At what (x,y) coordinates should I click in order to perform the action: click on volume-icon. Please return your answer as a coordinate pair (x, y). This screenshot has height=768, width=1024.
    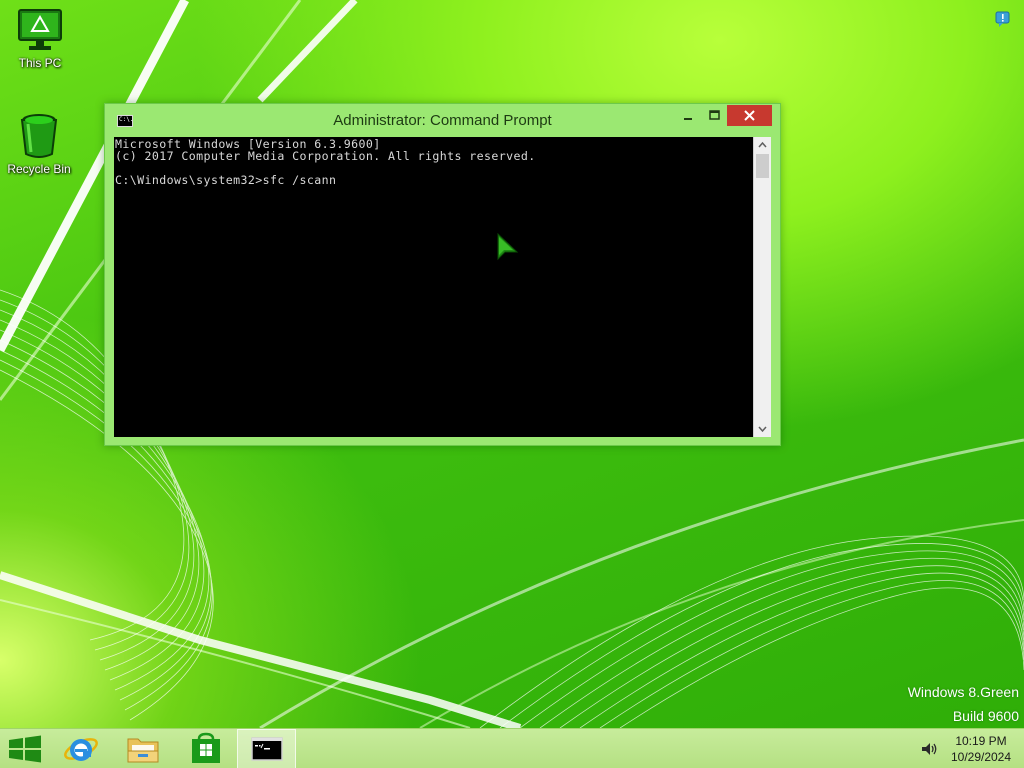
    Looking at the image, I should click on (929, 749).